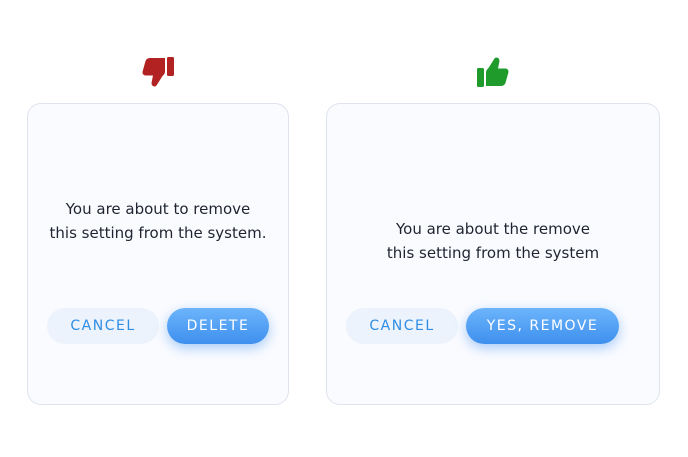 Image resolution: width=688 pixels, height=457 pixels. What do you see at coordinates (218, 326) in the screenshot?
I see `delete-button: DELETE` at bounding box center [218, 326].